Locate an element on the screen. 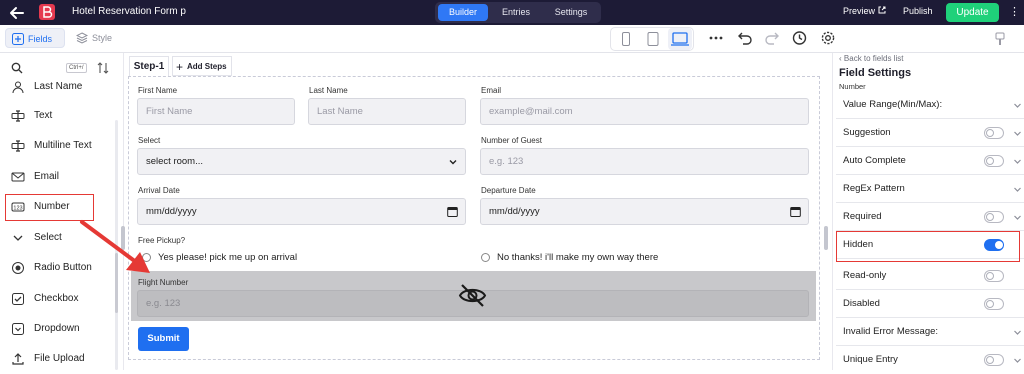 This screenshot has height=374, width=1024. more-horizontal-icon is located at coordinates (716, 38).